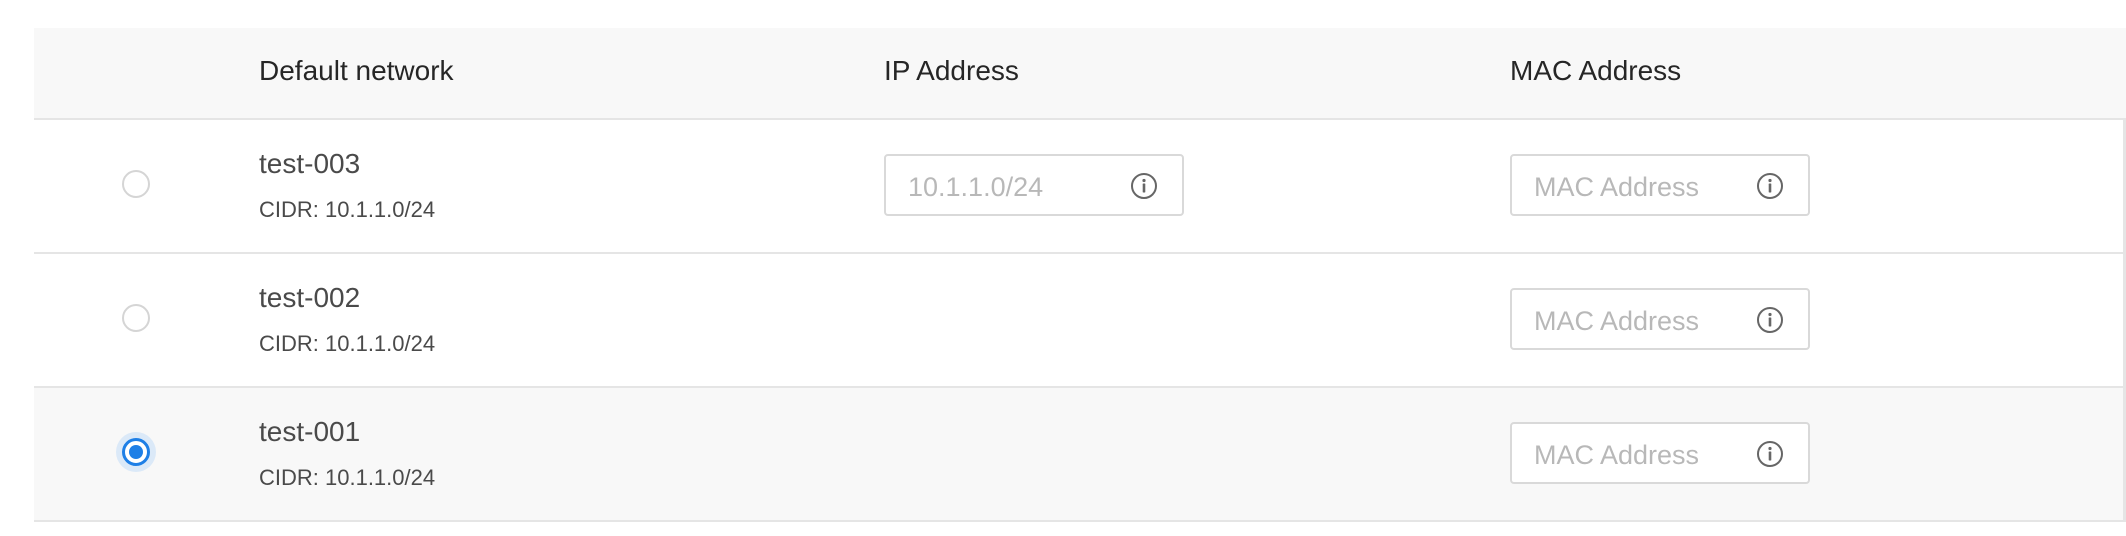 The height and width of the screenshot is (536, 2126). Describe the element at coordinates (310, 297) in the screenshot. I see `network-name: test-002` at that location.